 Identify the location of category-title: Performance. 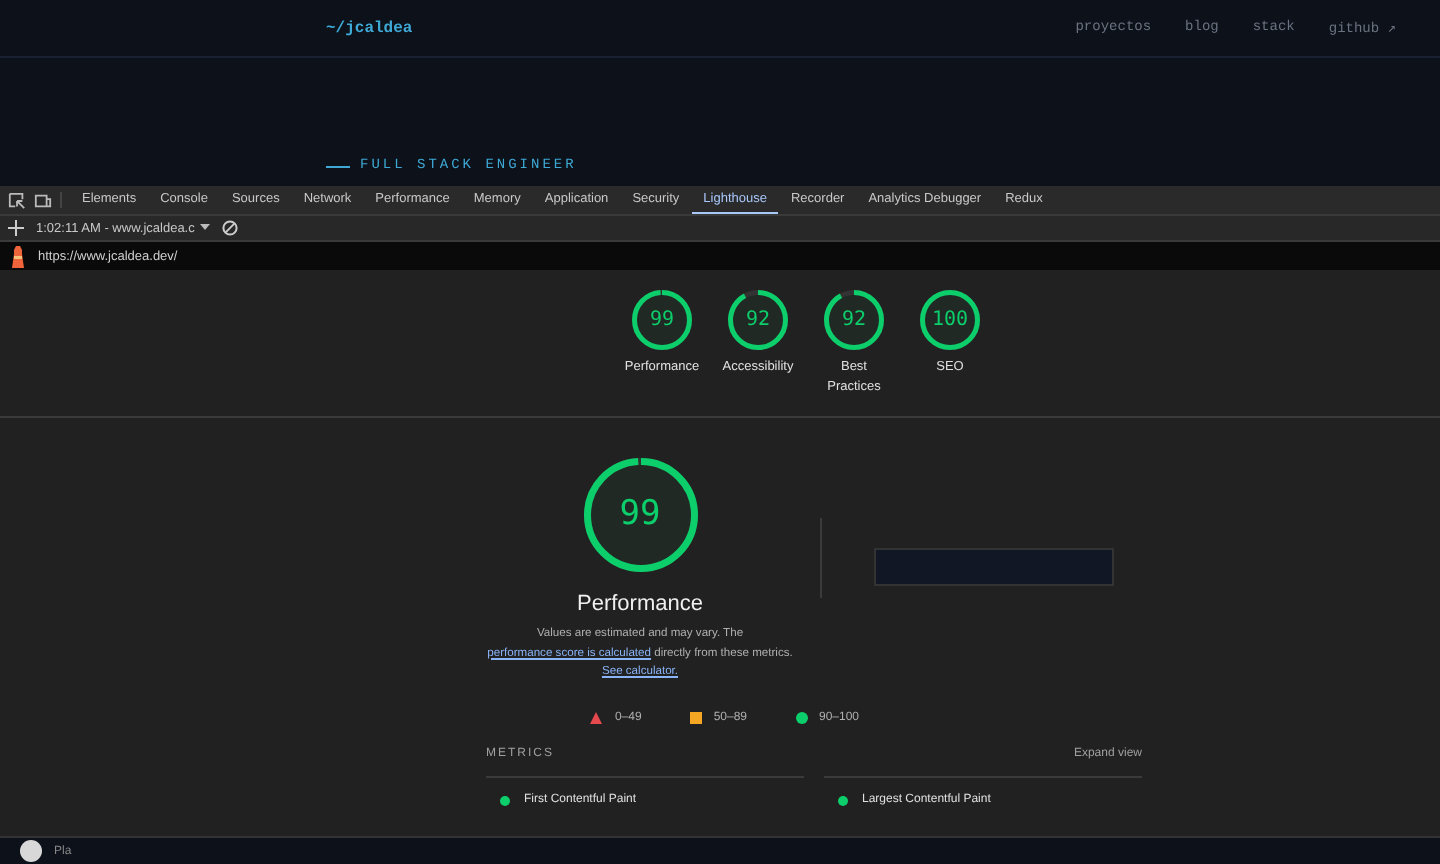
(640, 603).